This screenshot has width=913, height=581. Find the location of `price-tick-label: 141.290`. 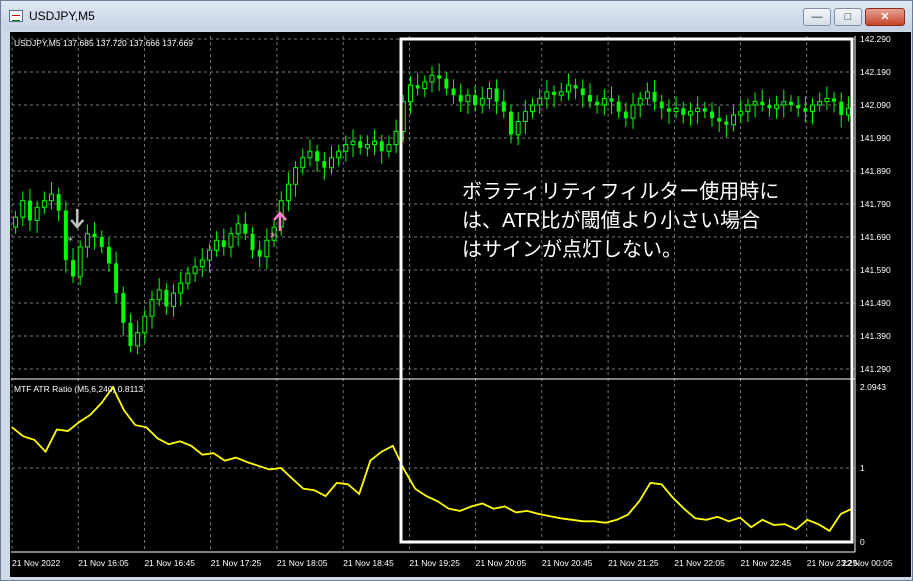

price-tick-label: 141.290 is located at coordinates (875, 369).